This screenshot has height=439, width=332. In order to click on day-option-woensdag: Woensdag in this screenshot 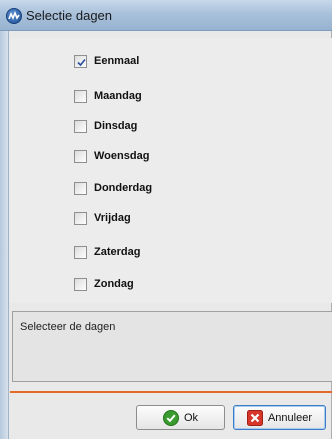, I will do `click(111, 156)`.